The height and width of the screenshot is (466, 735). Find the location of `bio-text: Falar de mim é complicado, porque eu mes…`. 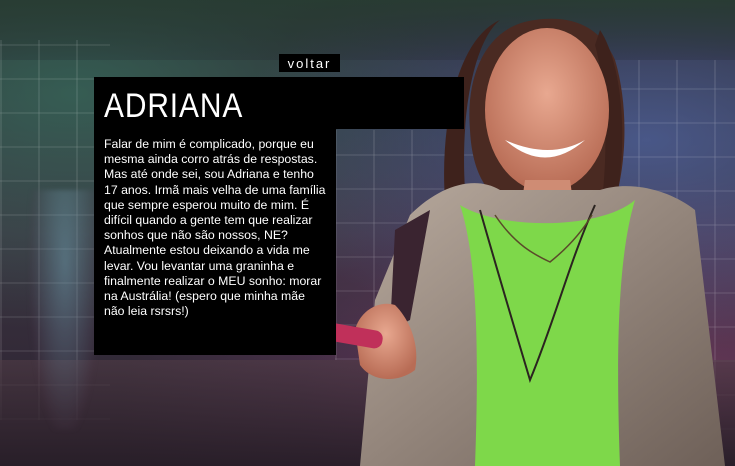

bio-text: Falar de mim é complicado, porque eu mes… is located at coordinates (215, 228).